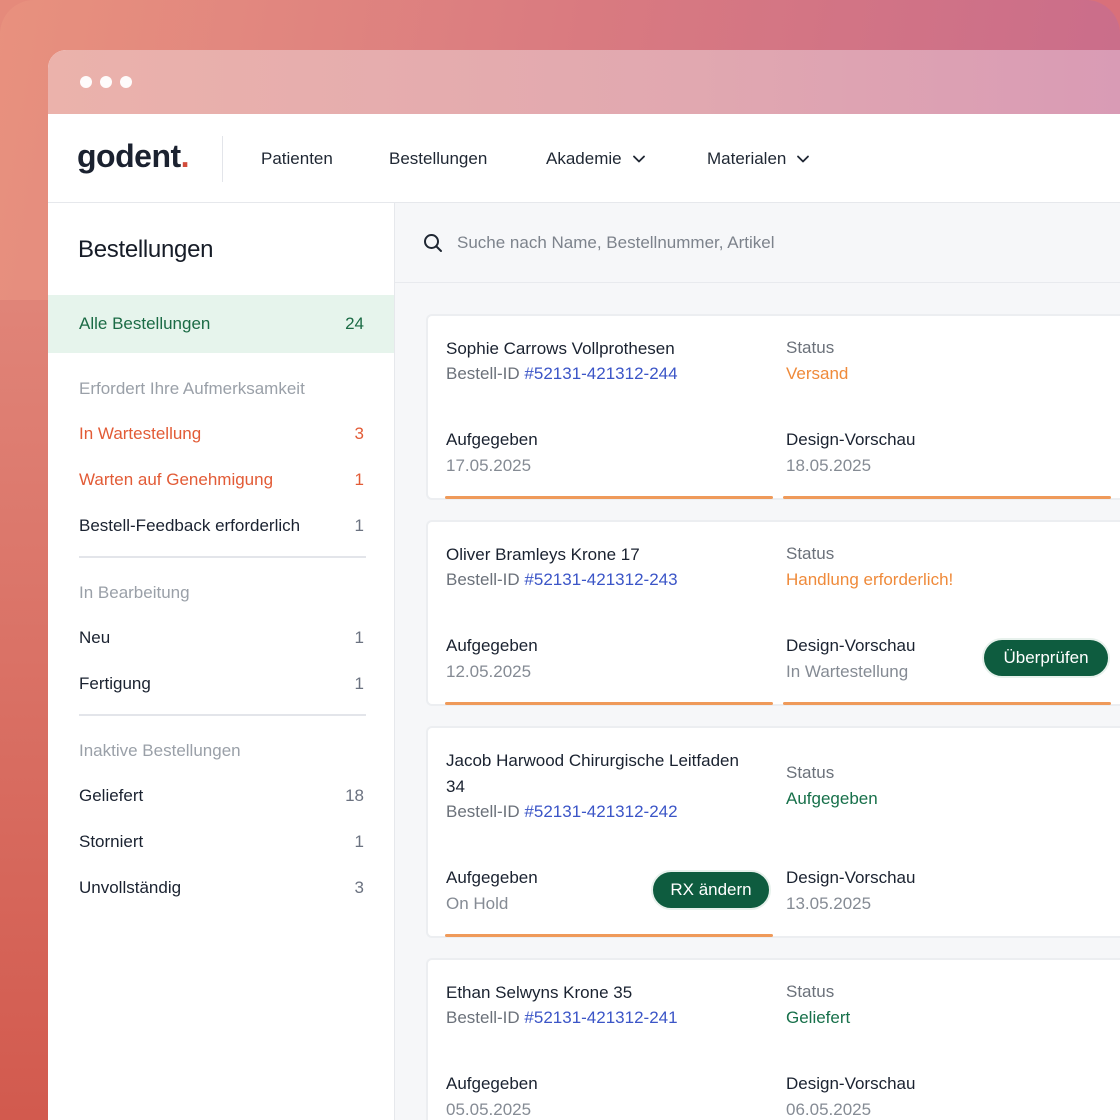  Describe the element at coordinates (130, 887) in the screenshot. I see `sidebar-item-label: Unvollständig` at that location.